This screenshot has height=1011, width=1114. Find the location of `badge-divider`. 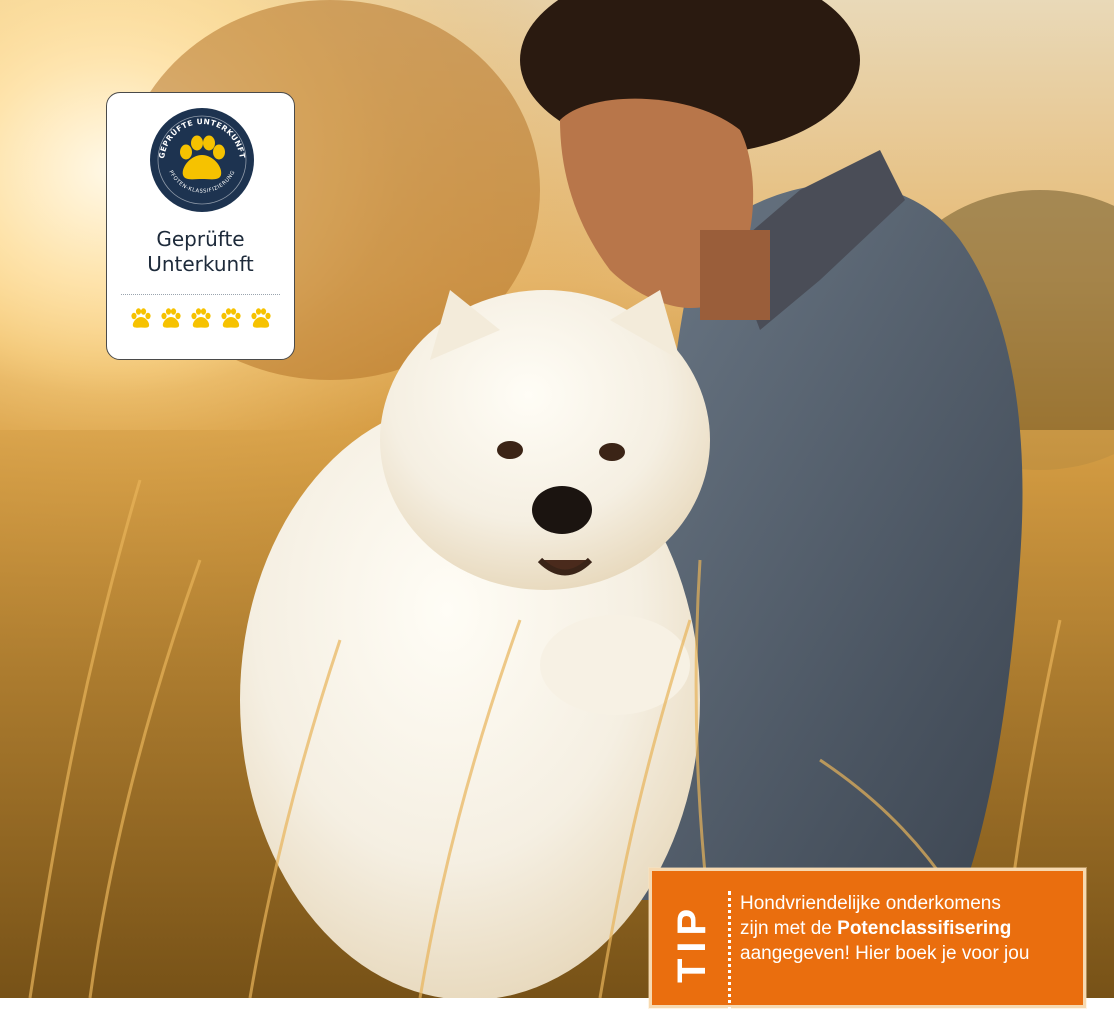

badge-divider is located at coordinates (200, 294).